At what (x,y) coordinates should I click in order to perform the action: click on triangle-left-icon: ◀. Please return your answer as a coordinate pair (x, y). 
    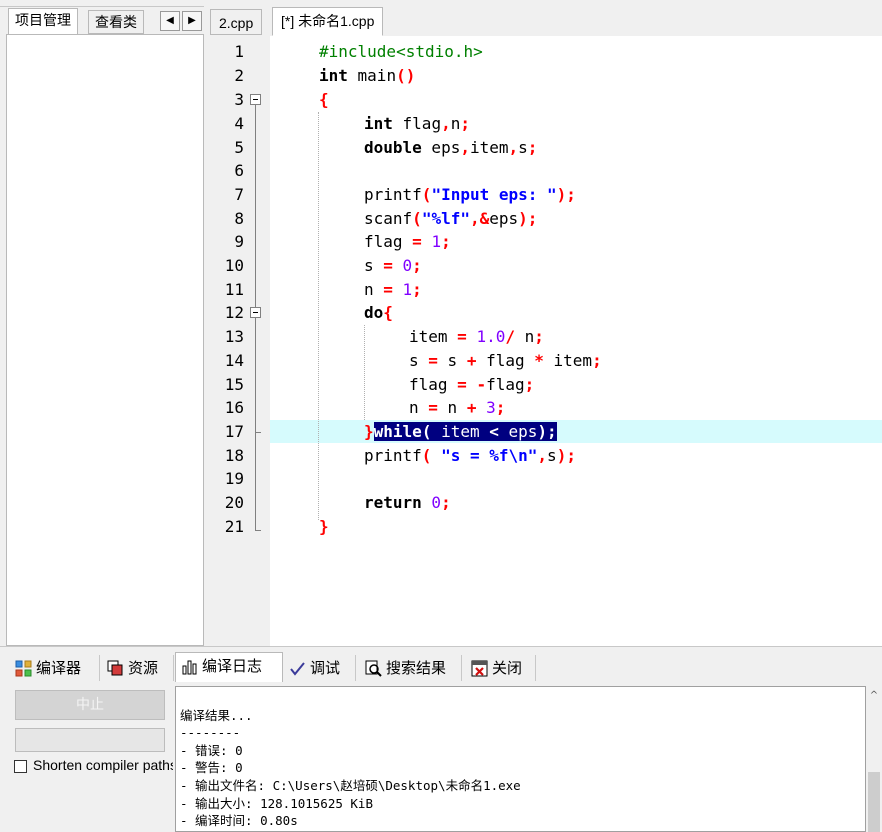
    Looking at the image, I should click on (170, 20).